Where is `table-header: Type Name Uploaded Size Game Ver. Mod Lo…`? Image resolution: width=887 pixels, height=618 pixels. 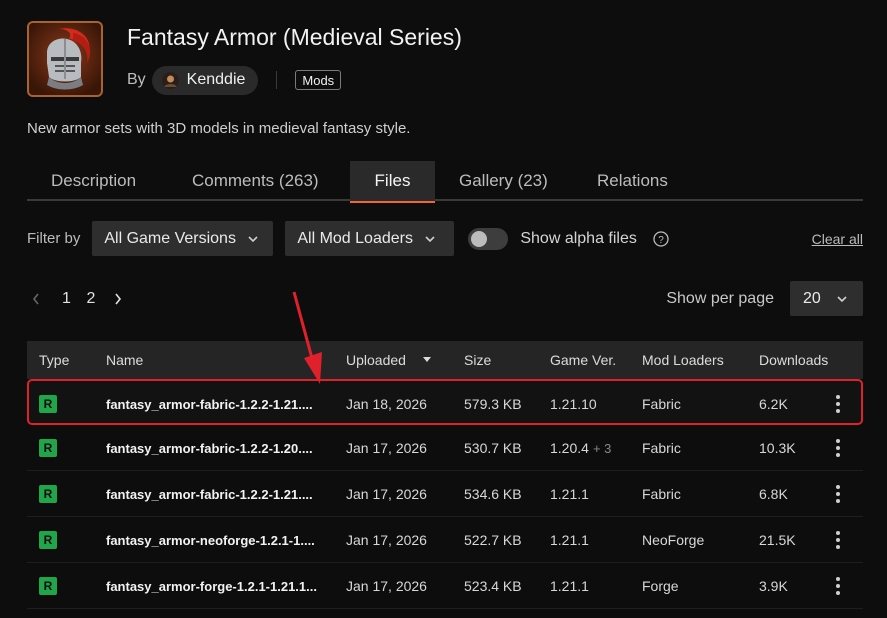
table-header: Type Name Uploaded Size Game Ver. Mod Lo… is located at coordinates (445, 360).